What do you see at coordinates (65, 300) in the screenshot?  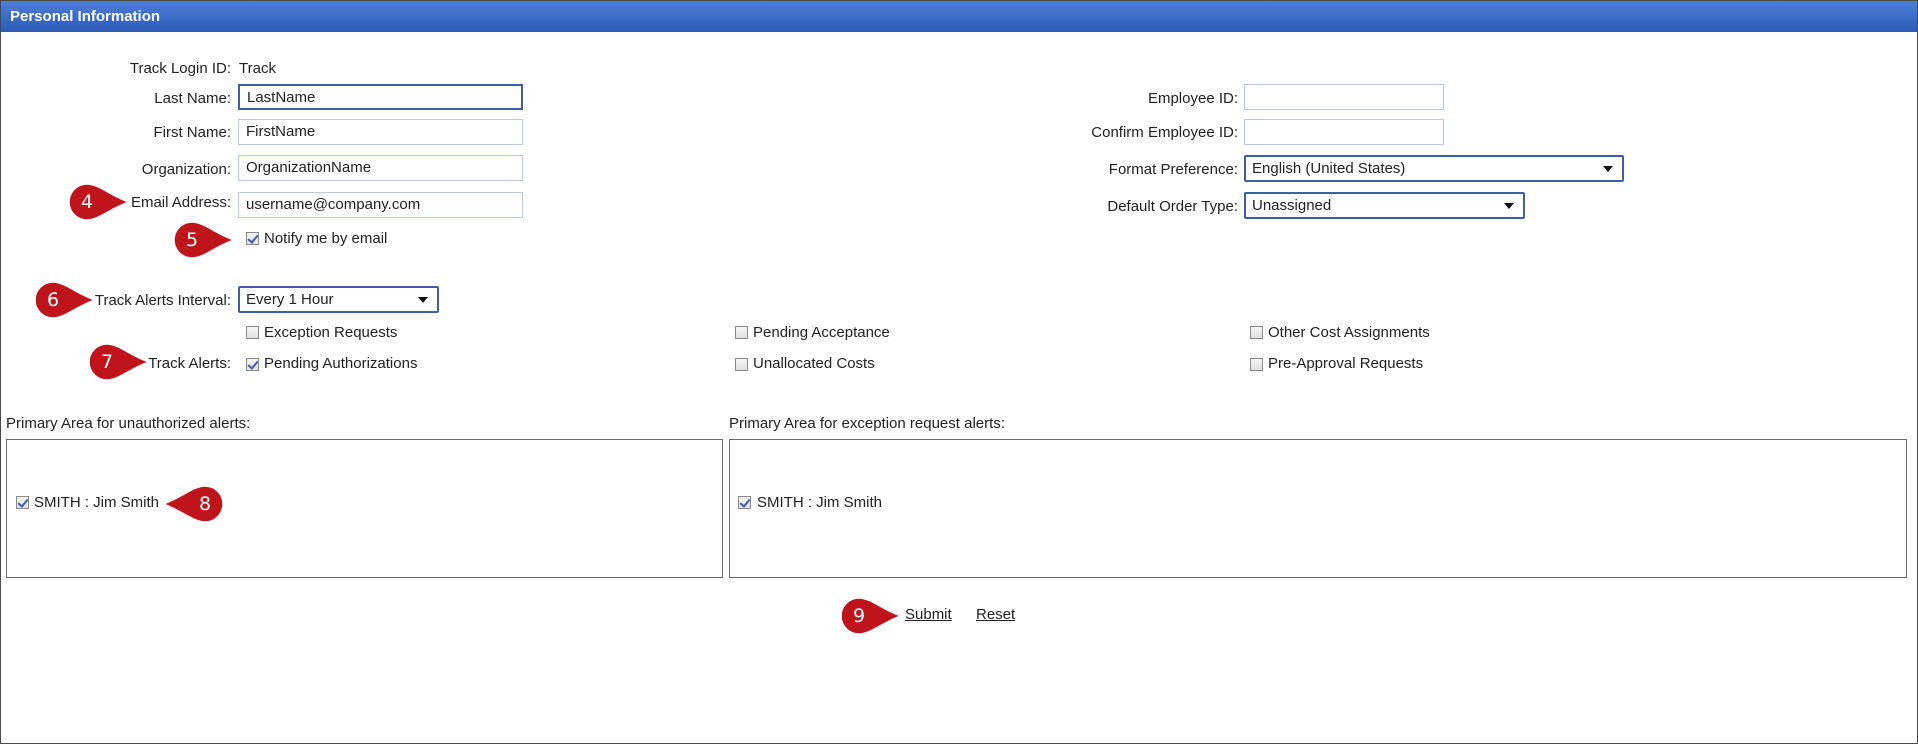 I see `callout-6-marker: 6` at bounding box center [65, 300].